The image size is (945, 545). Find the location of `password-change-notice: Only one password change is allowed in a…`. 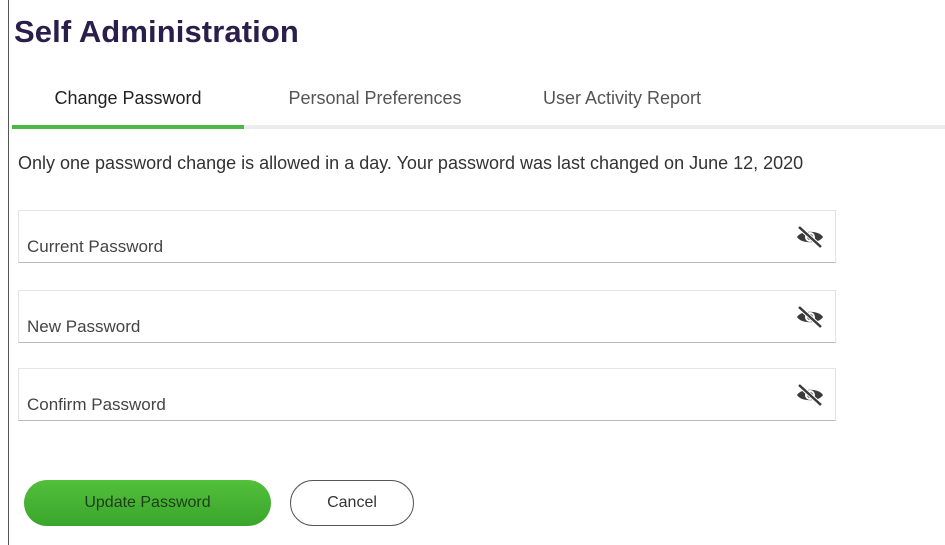

password-change-notice: Only one password change is allowed in a… is located at coordinates (411, 163).